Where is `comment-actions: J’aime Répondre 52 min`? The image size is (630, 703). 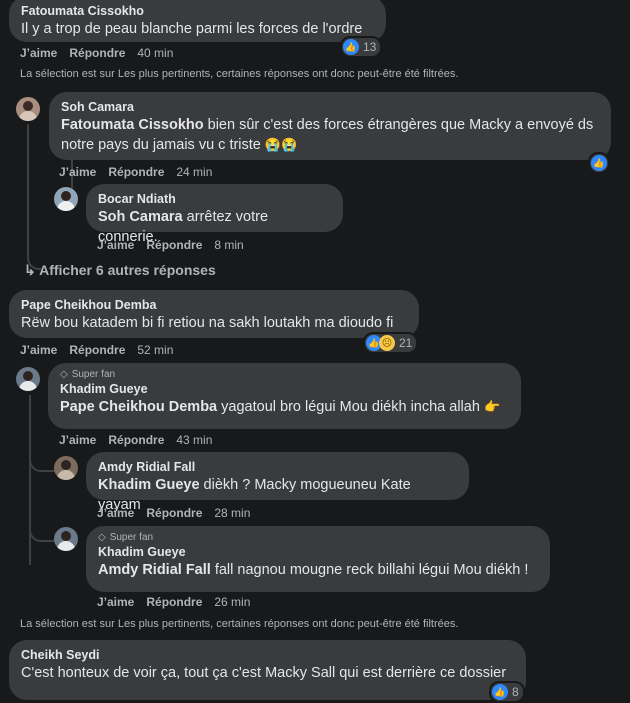 comment-actions: J’aime Répondre 52 min is located at coordinates (96, 350).